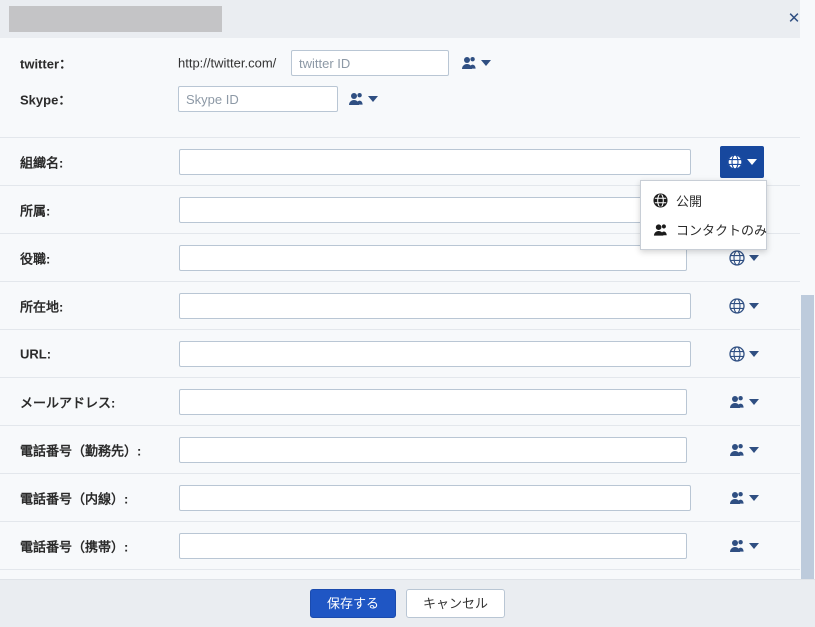  Describe the element at coordinates (433, 449) in the screenshot. I see `phone-work-input` at that location.